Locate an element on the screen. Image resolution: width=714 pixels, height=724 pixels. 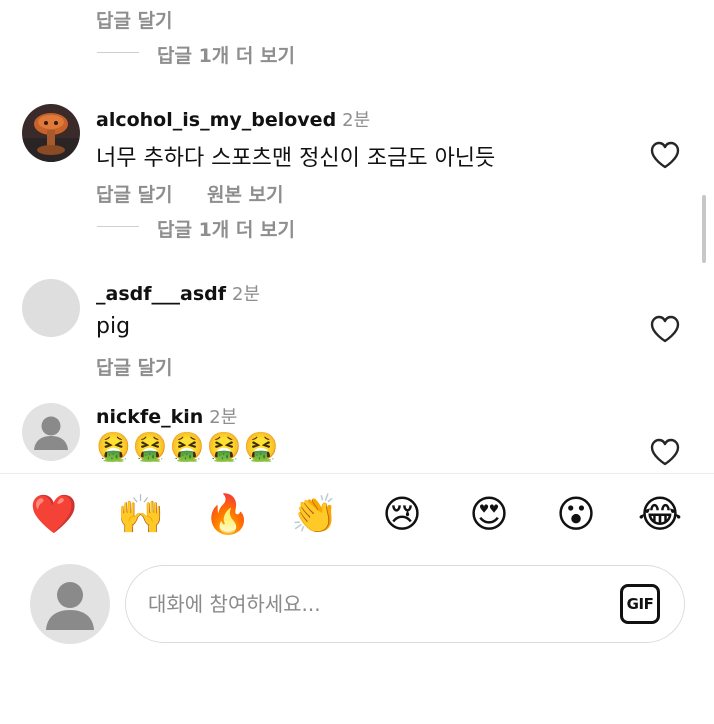
emoji-clapping-button: 👏 is located at coordinates (315, 514).